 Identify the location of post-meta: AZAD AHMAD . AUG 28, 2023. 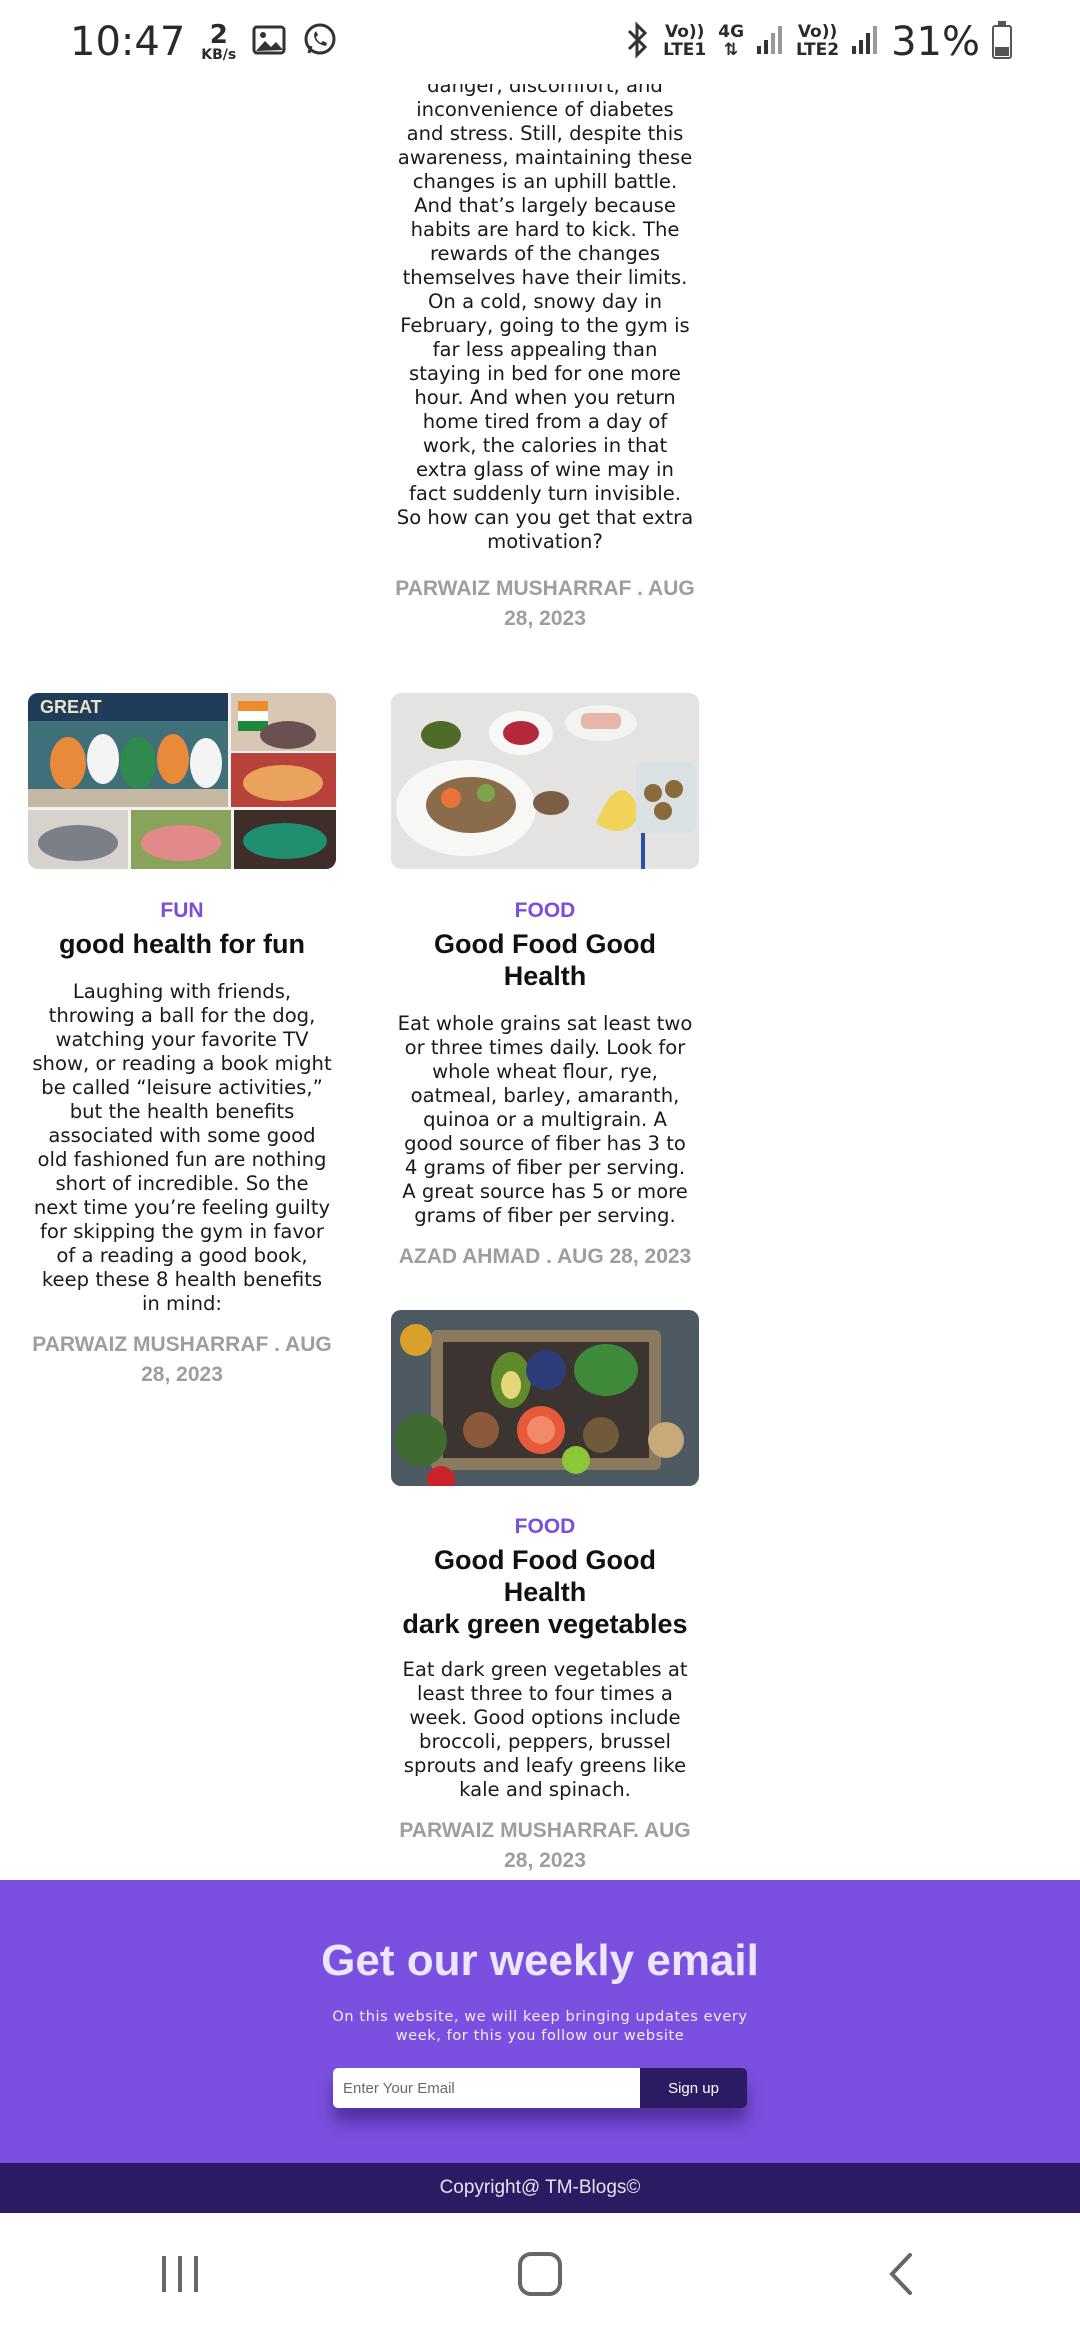
(545, 1257).